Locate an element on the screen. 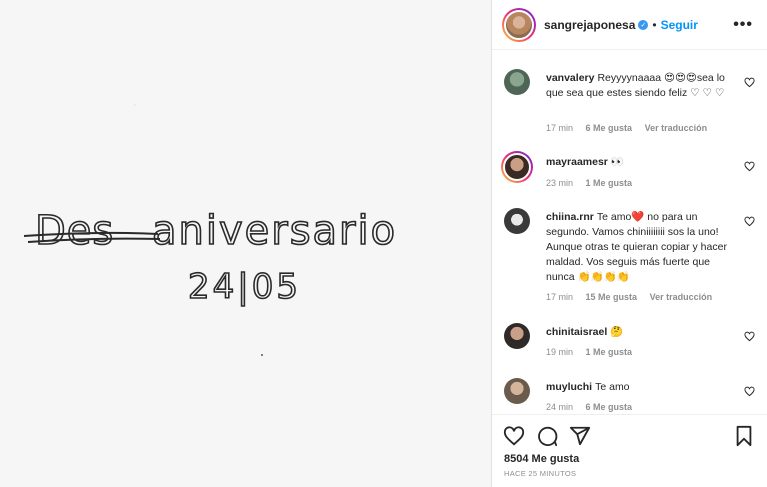  save-bookmark-icon is located at coordinates (744, 436).